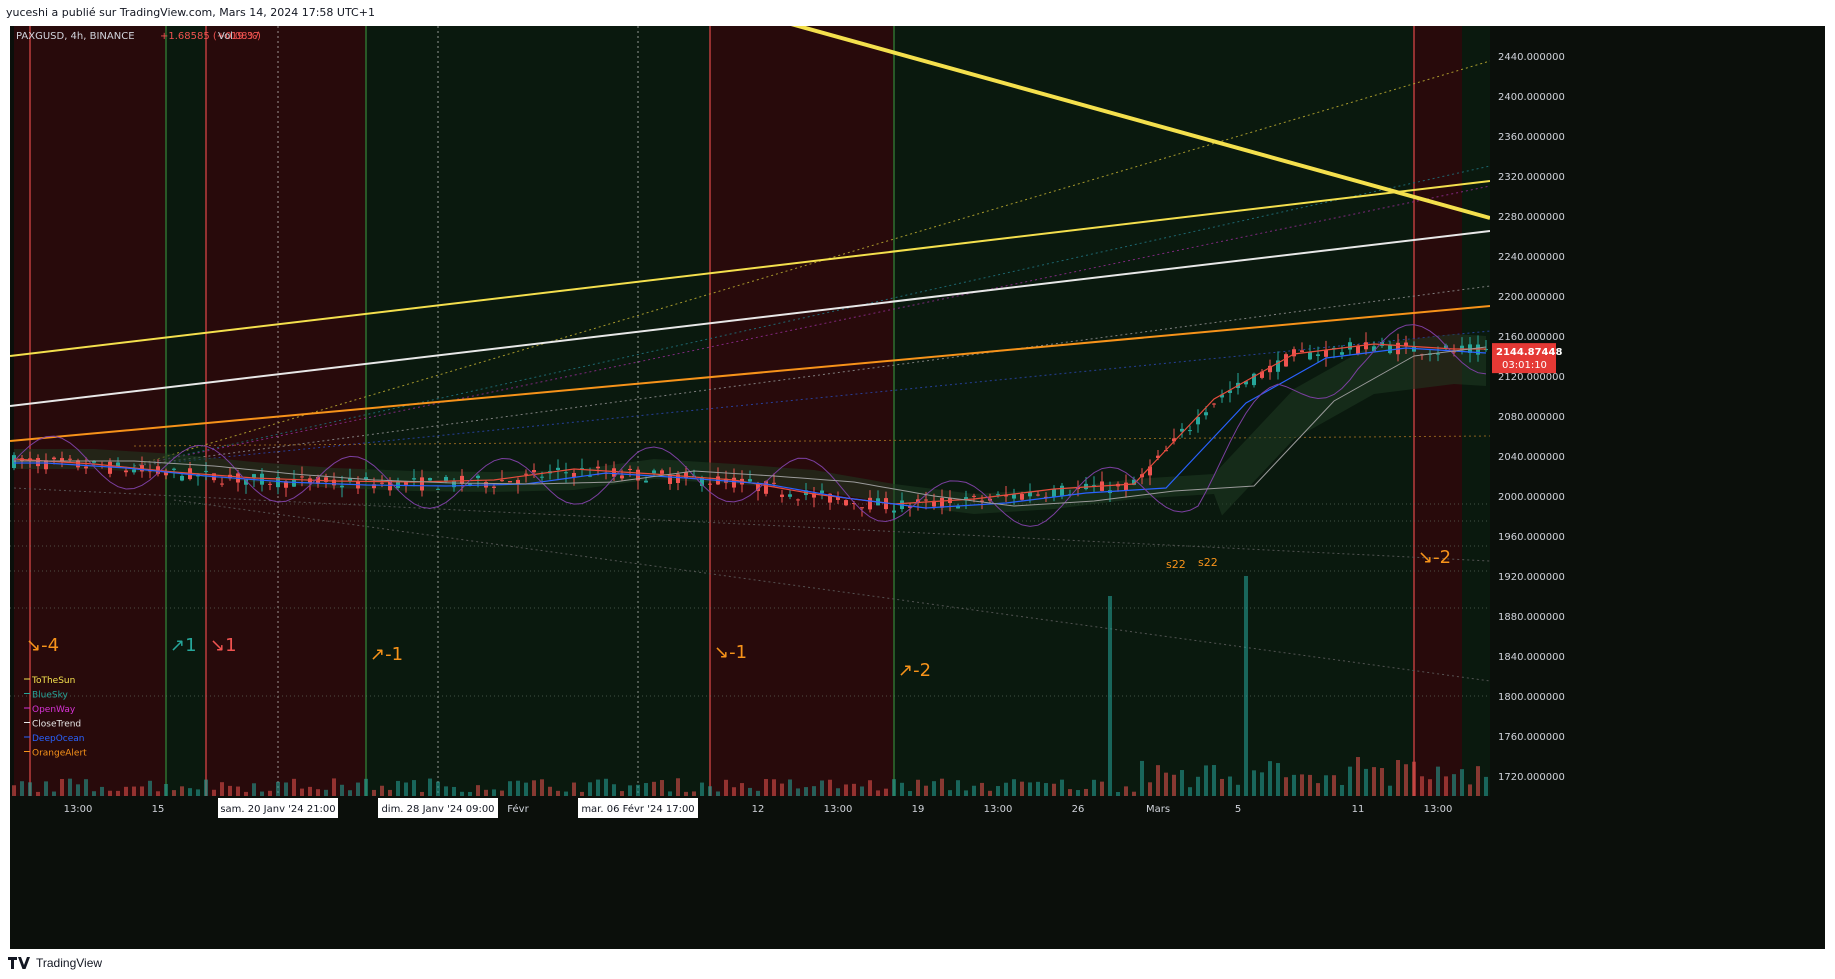 The width and height of the screenshot is (1835, 979). What do you see at coordinates (1238, 809) in the screenshot?
I see `x-tick-label: 5` at bounding box center [1238, 809].